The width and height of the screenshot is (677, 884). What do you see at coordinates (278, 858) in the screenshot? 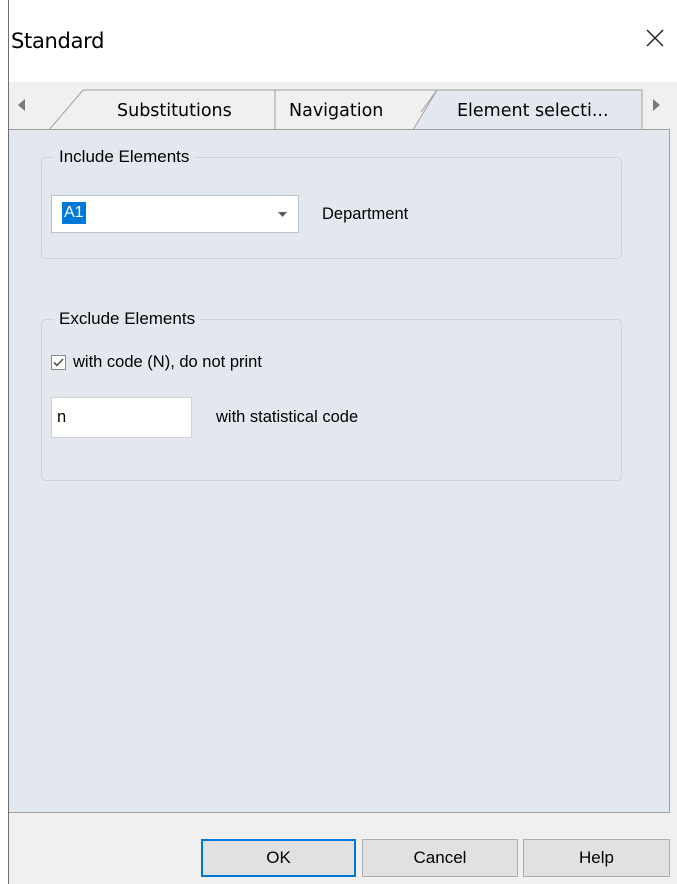
I see `ok-button: OK` at bounding box center [278, 858].